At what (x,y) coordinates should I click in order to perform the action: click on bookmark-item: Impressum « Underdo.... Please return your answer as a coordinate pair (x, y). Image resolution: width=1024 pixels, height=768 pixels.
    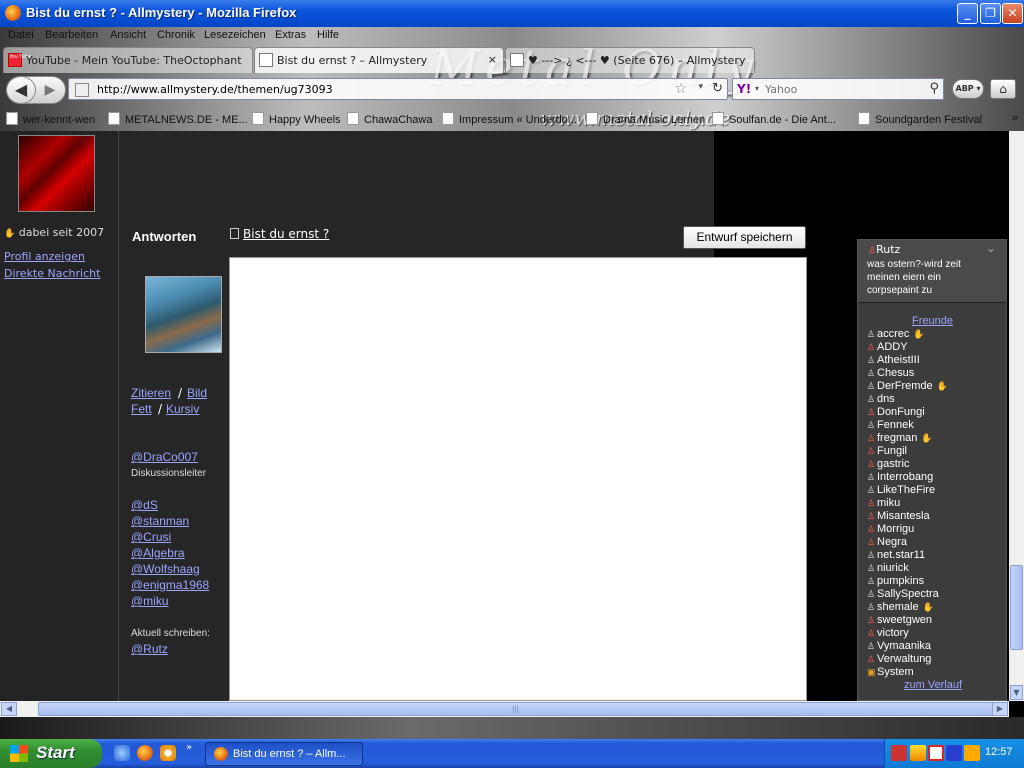
    Looking at the image, I should click on (509, 119).